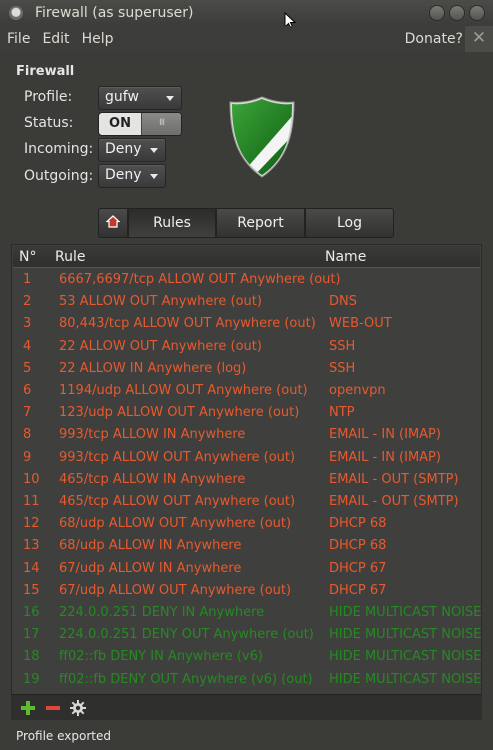  I want to click on table-row: 1 6667,6697/tcp ALLOW OUT Anywhere (out), so click(246, 279).